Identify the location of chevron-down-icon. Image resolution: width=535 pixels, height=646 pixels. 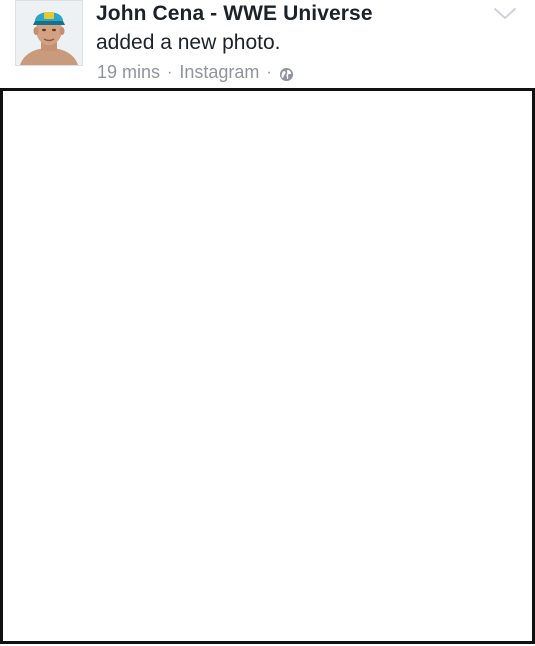
(505, 14).